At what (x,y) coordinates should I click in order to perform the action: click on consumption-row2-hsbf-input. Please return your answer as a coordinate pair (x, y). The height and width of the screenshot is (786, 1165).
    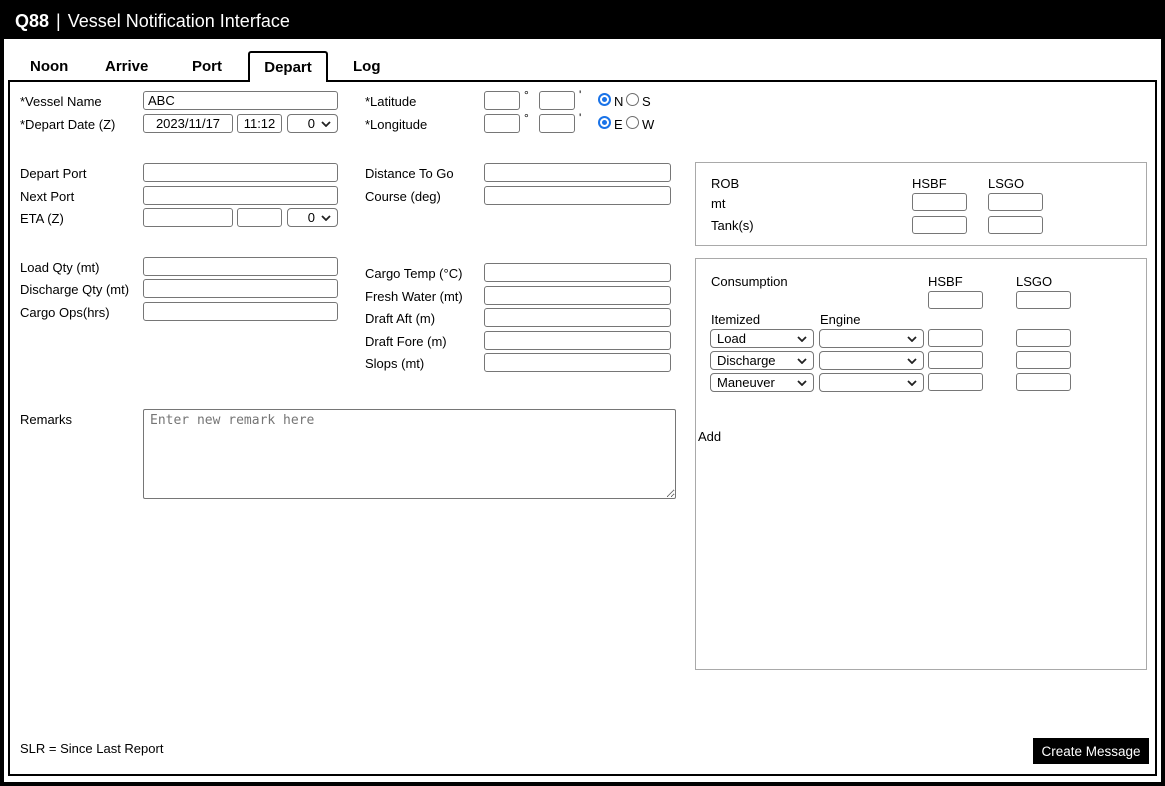
    Looking at the image, I should click on (955, 360).